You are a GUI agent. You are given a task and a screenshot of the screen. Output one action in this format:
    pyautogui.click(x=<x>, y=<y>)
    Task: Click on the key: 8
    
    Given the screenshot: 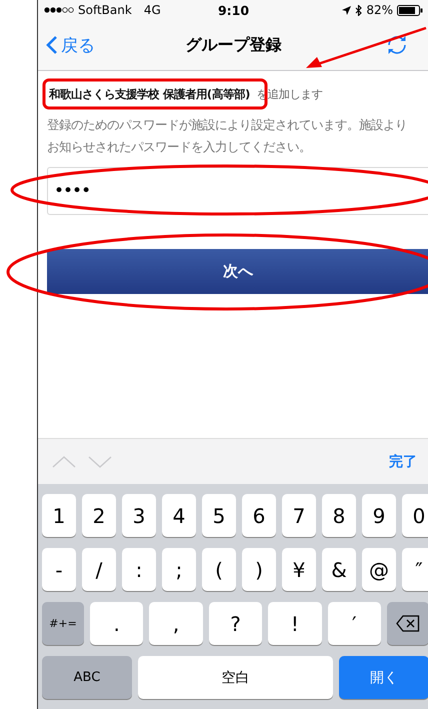 What is the action you would take?
    pyautogui.click(x=339, y=515)
    